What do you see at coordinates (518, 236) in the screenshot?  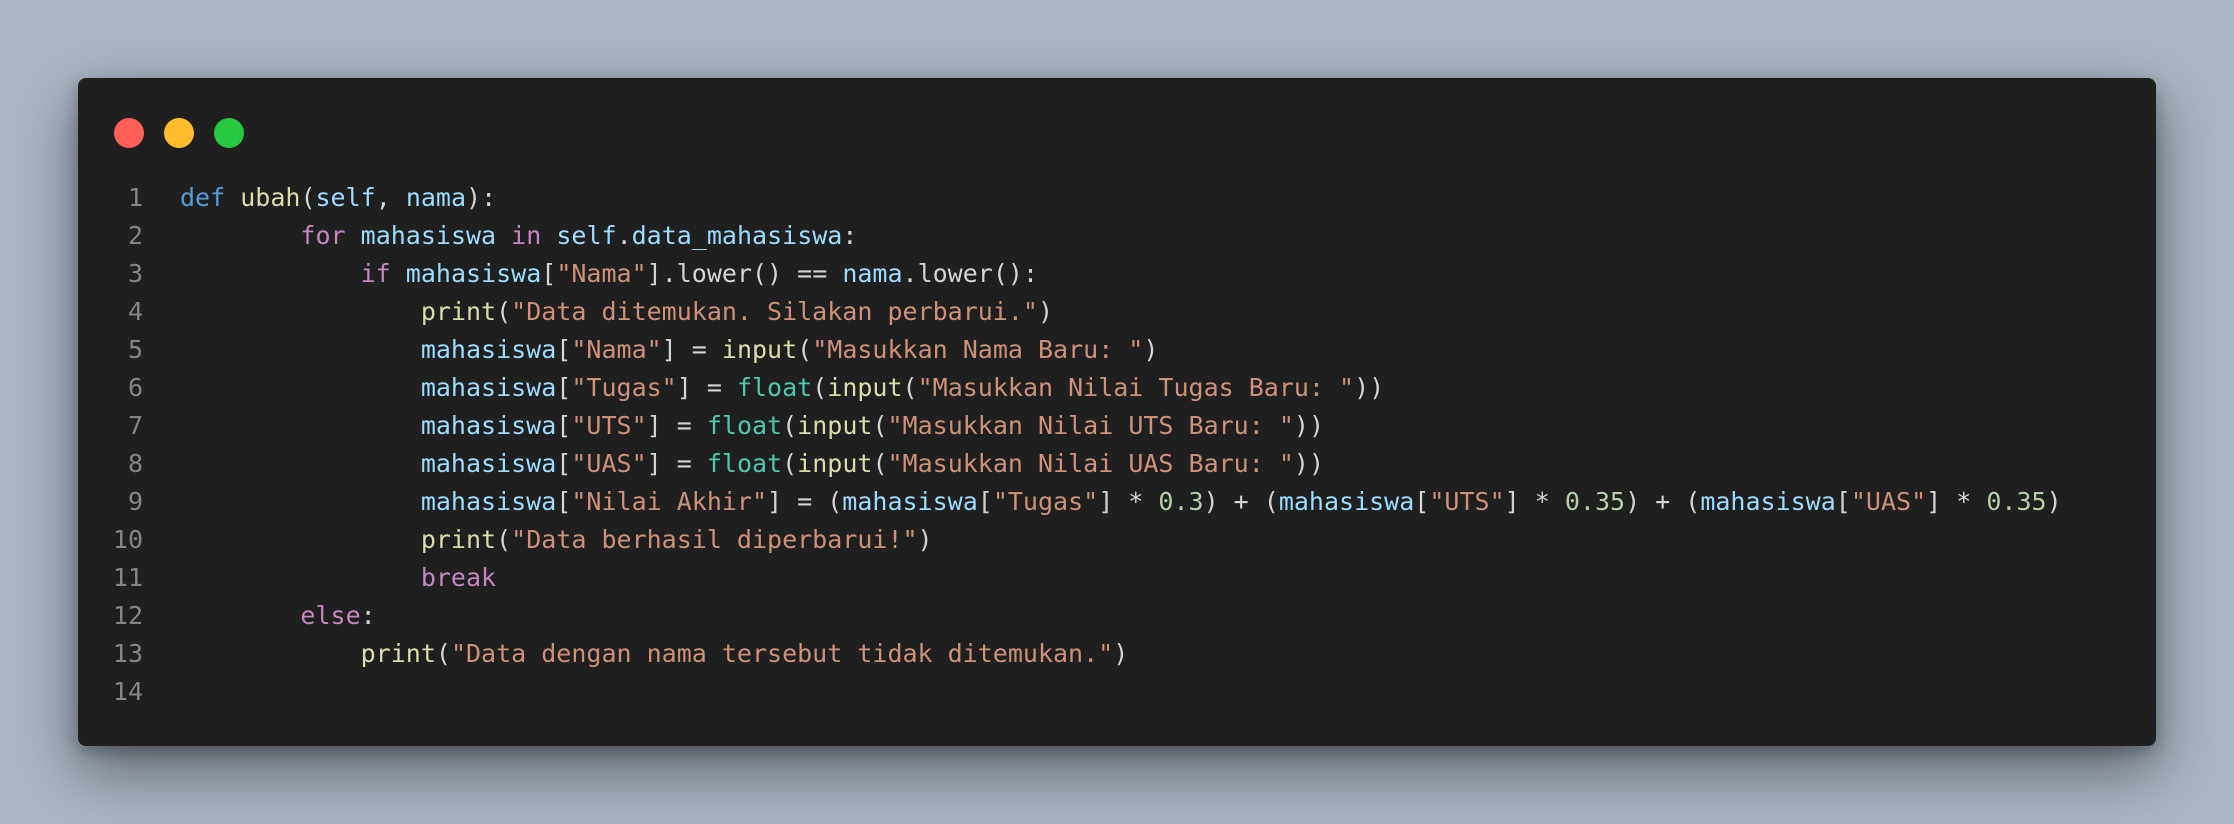 I see `code-text: for mahasiswa in self.data_mahasiswa:` at bounding box center [518, 236].